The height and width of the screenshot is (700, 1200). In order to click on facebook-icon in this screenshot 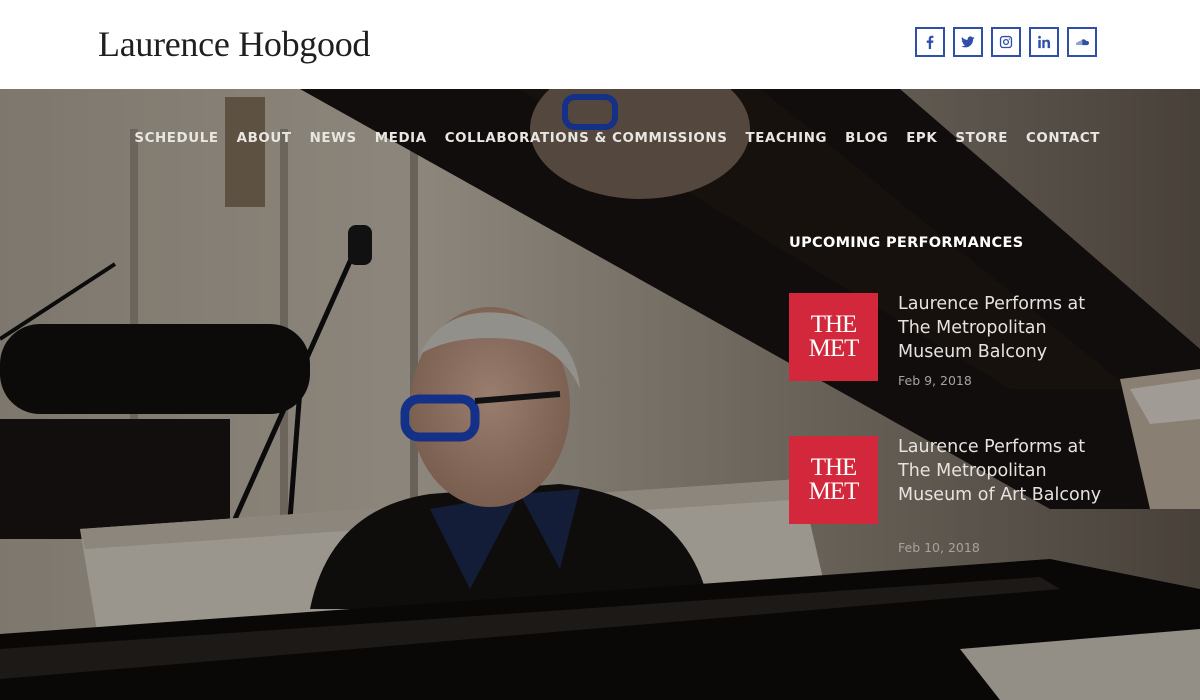, I will do `click(930, 42)`.